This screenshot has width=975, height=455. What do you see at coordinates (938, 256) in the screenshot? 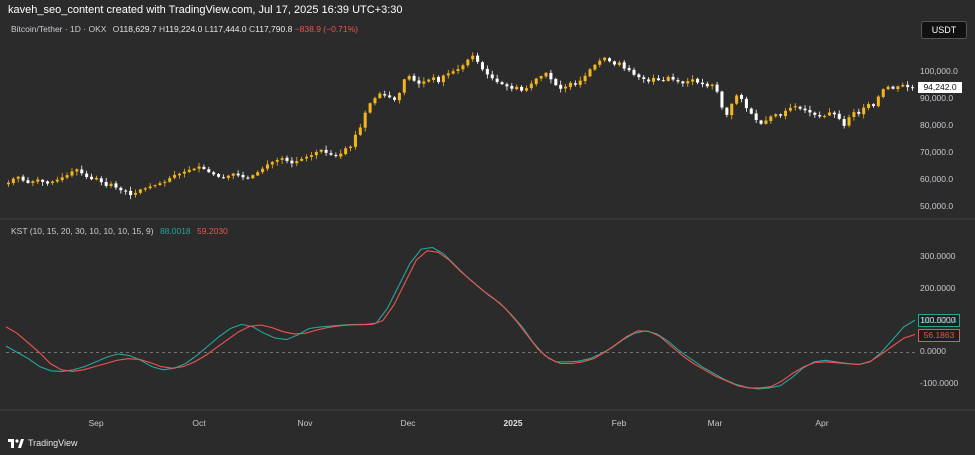
I see `kst-axis-tick: 300.0000` at bounding box center [938, 256].